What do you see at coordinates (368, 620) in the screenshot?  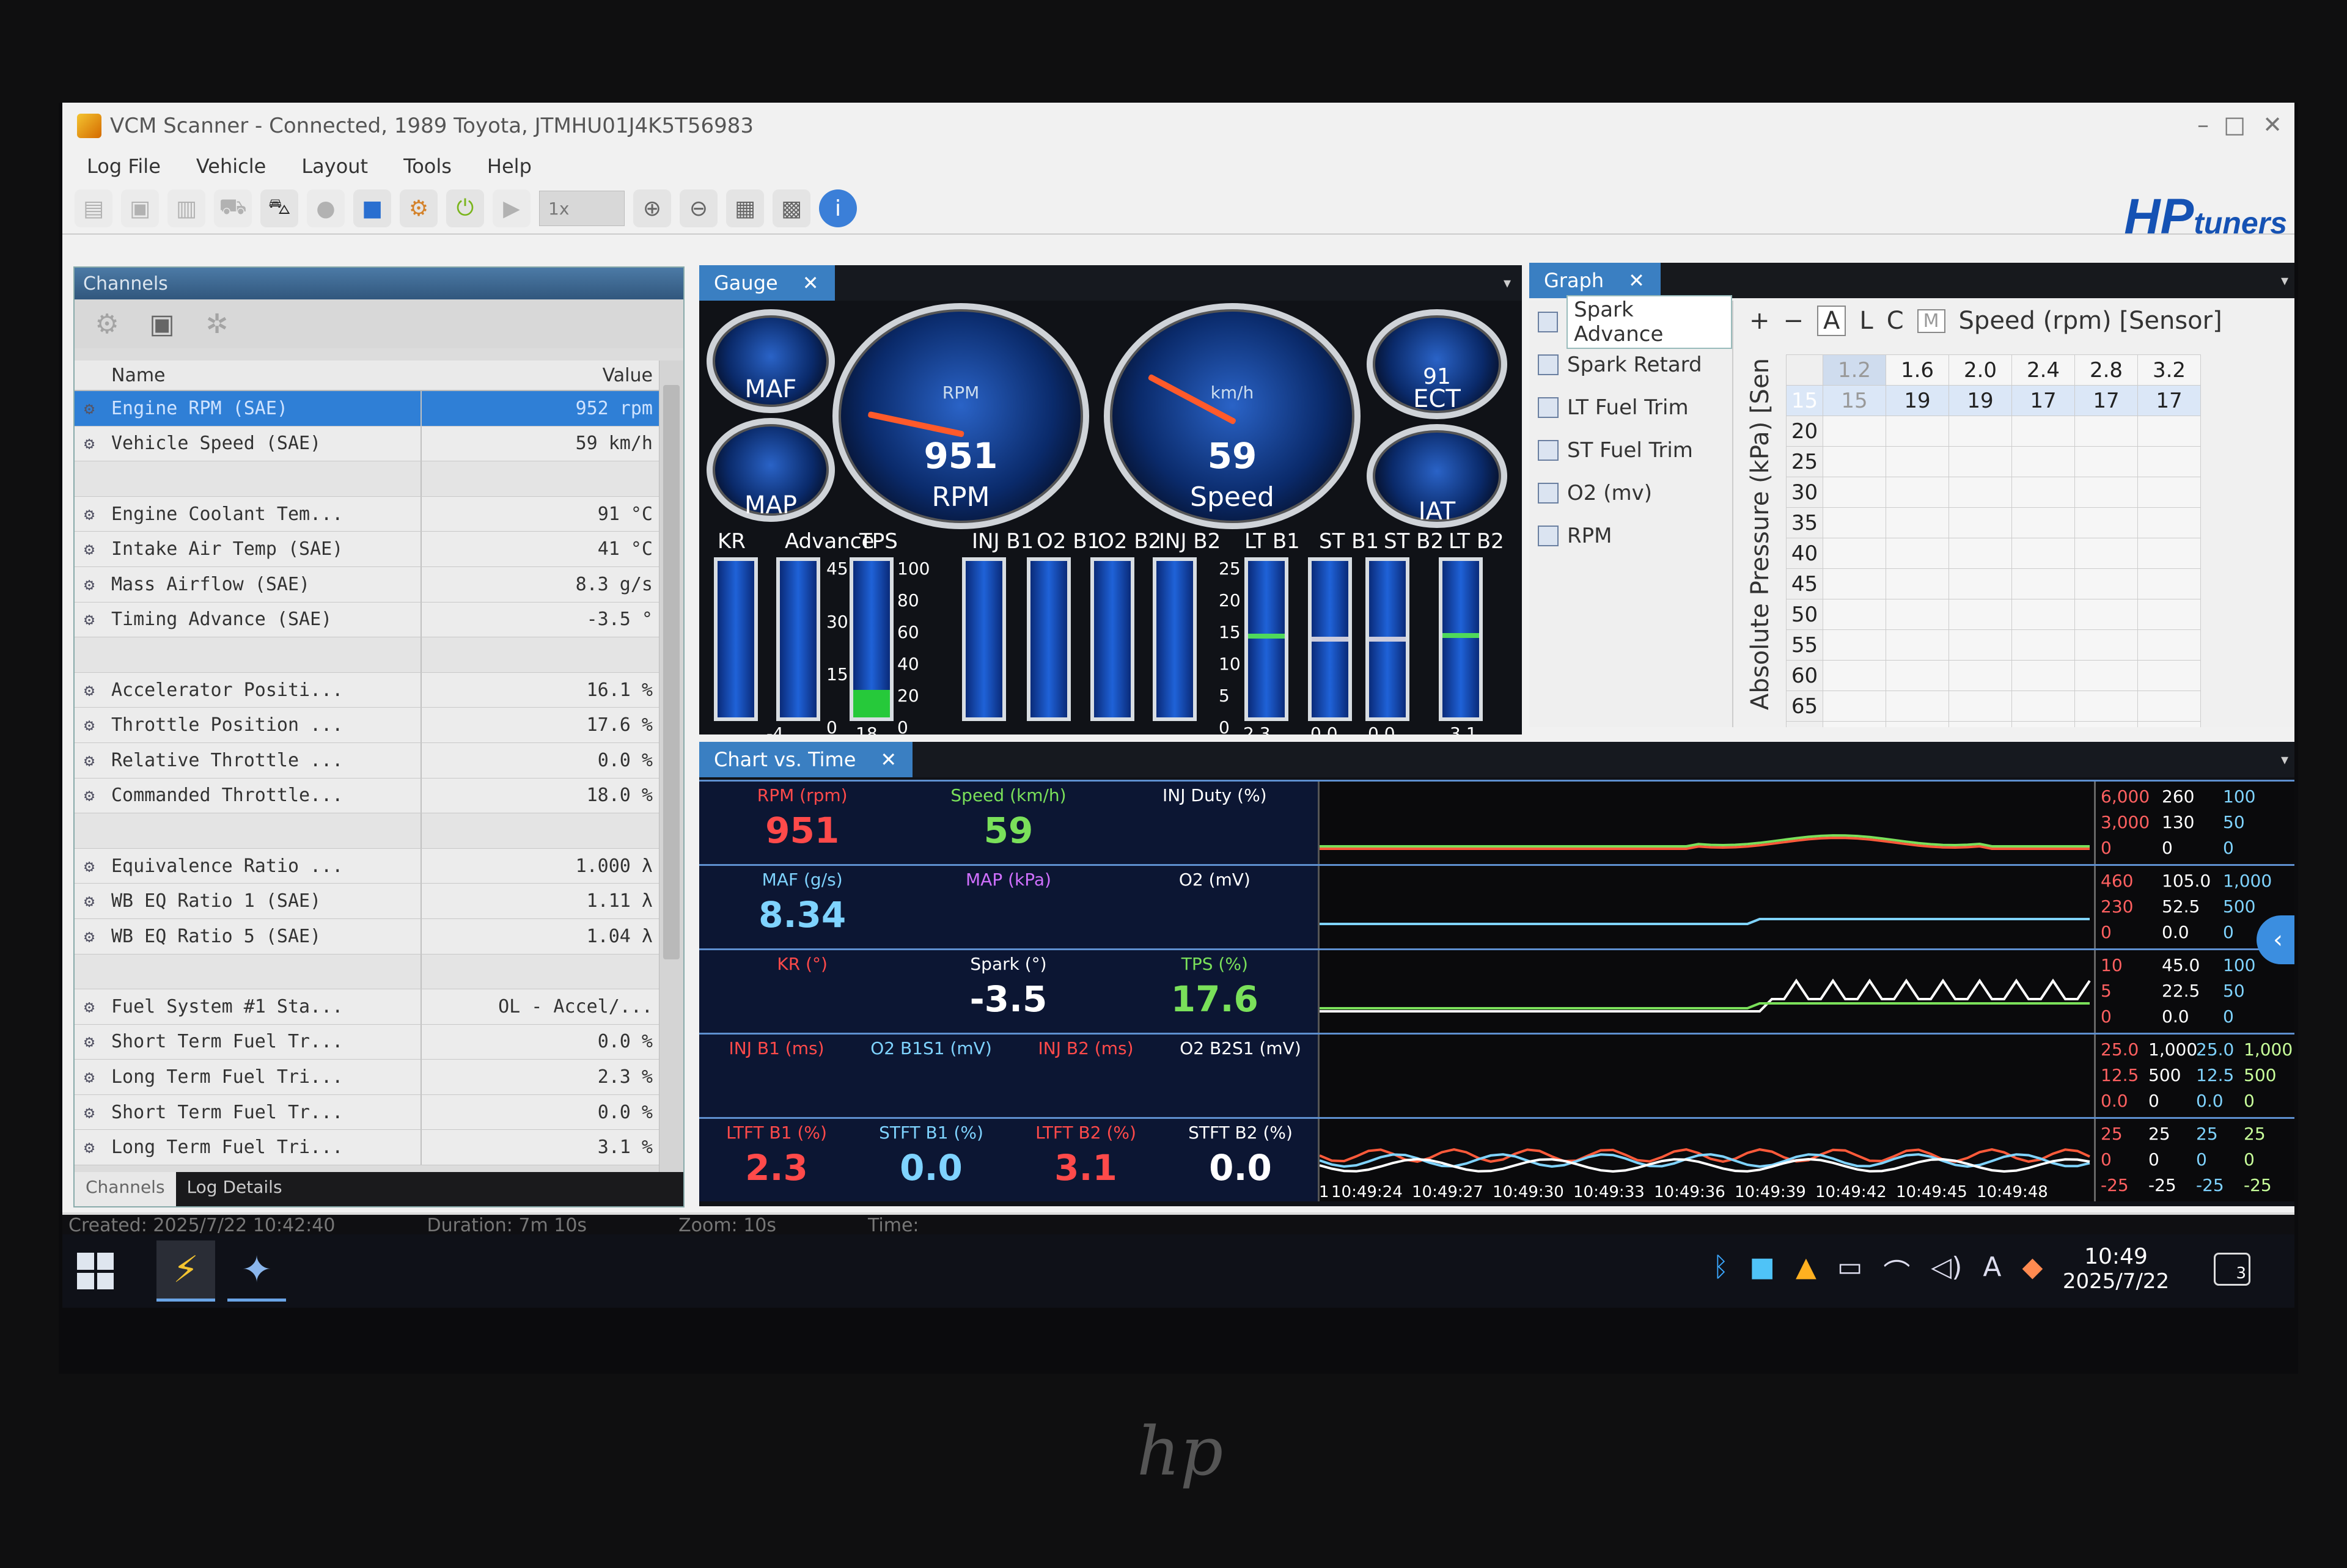 I see `table-row: ⚙ Timing Advance (SAE) -3.5 °` at bounding box center [368, 620].